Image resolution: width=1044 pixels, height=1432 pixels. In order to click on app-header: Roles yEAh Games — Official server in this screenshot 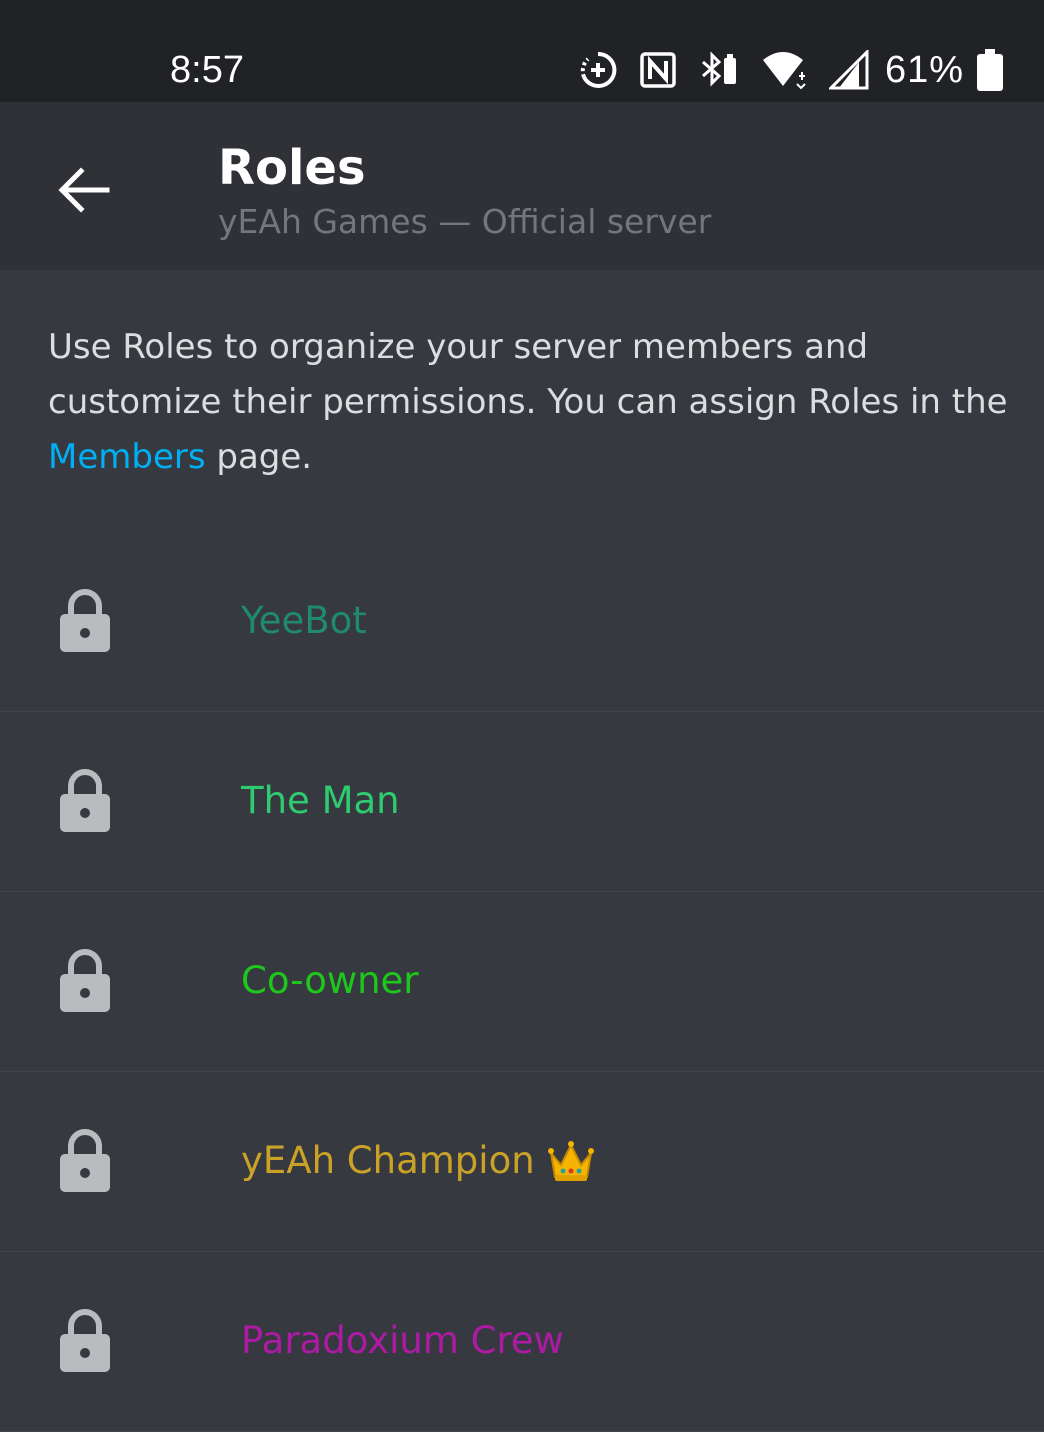, I will do `click(522, 186)`.